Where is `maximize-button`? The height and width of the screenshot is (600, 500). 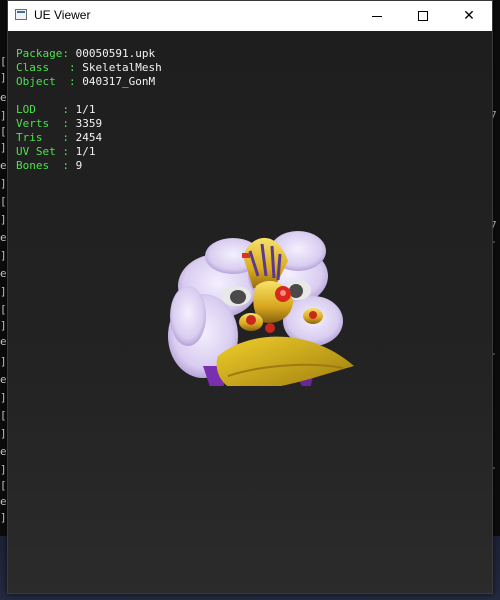
maximize-button is located at coordinates (423, 16).